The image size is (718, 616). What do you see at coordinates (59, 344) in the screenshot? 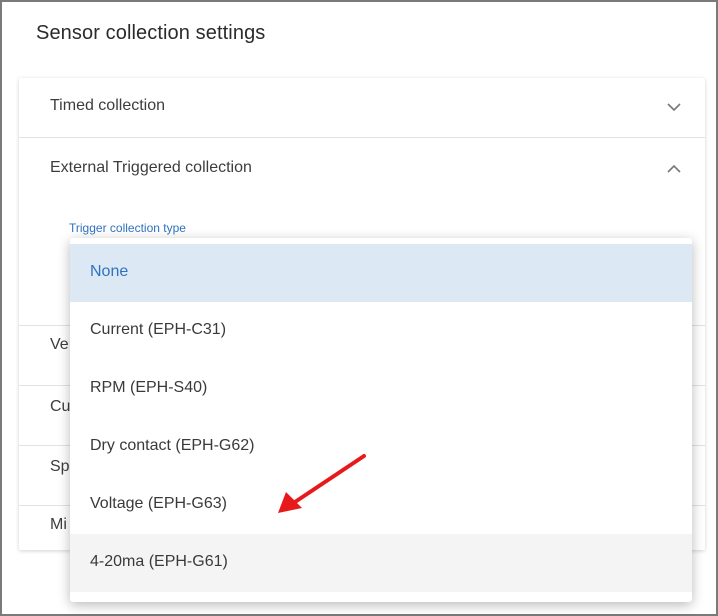
I see `partial-label-ve: Ve` at bounding box center [59, 344].